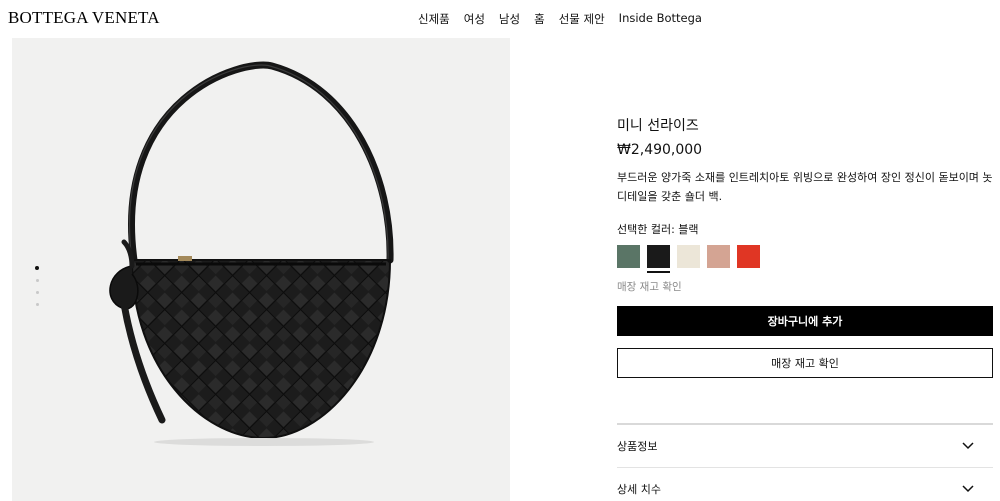  I want to click on color-swatch-green, so click(628, 256).